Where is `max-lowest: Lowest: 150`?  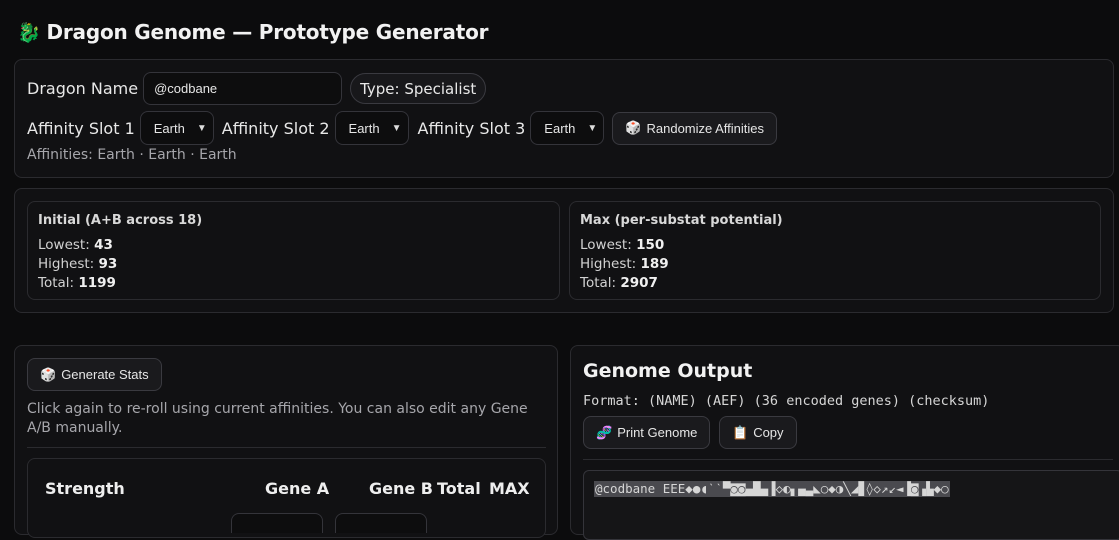
max-lowest: Lowest: 150 is located at coordinates (835, 245).